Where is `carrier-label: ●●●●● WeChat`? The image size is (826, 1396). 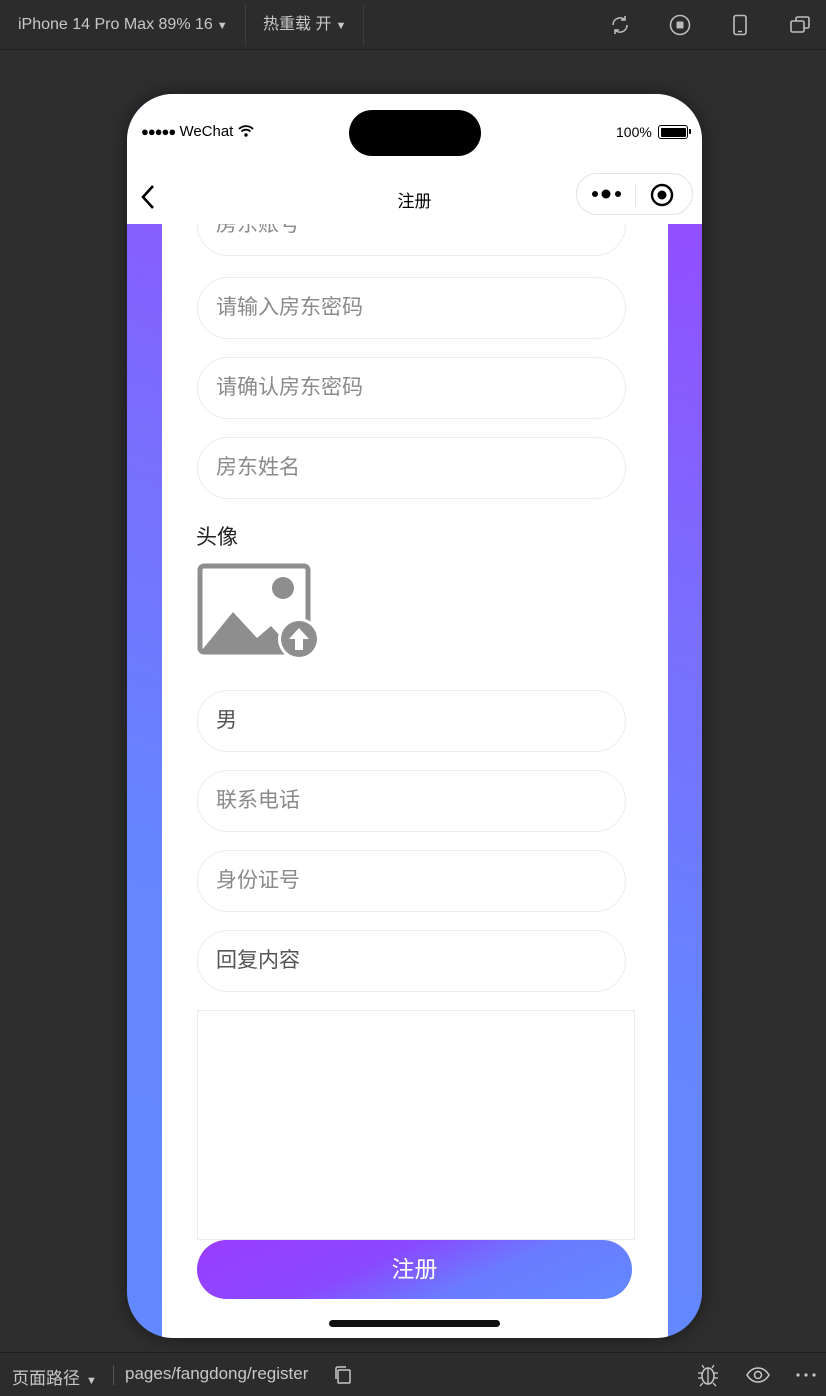 carrier-label: ●●●●● WeChat is located at coordinates (197, 131).